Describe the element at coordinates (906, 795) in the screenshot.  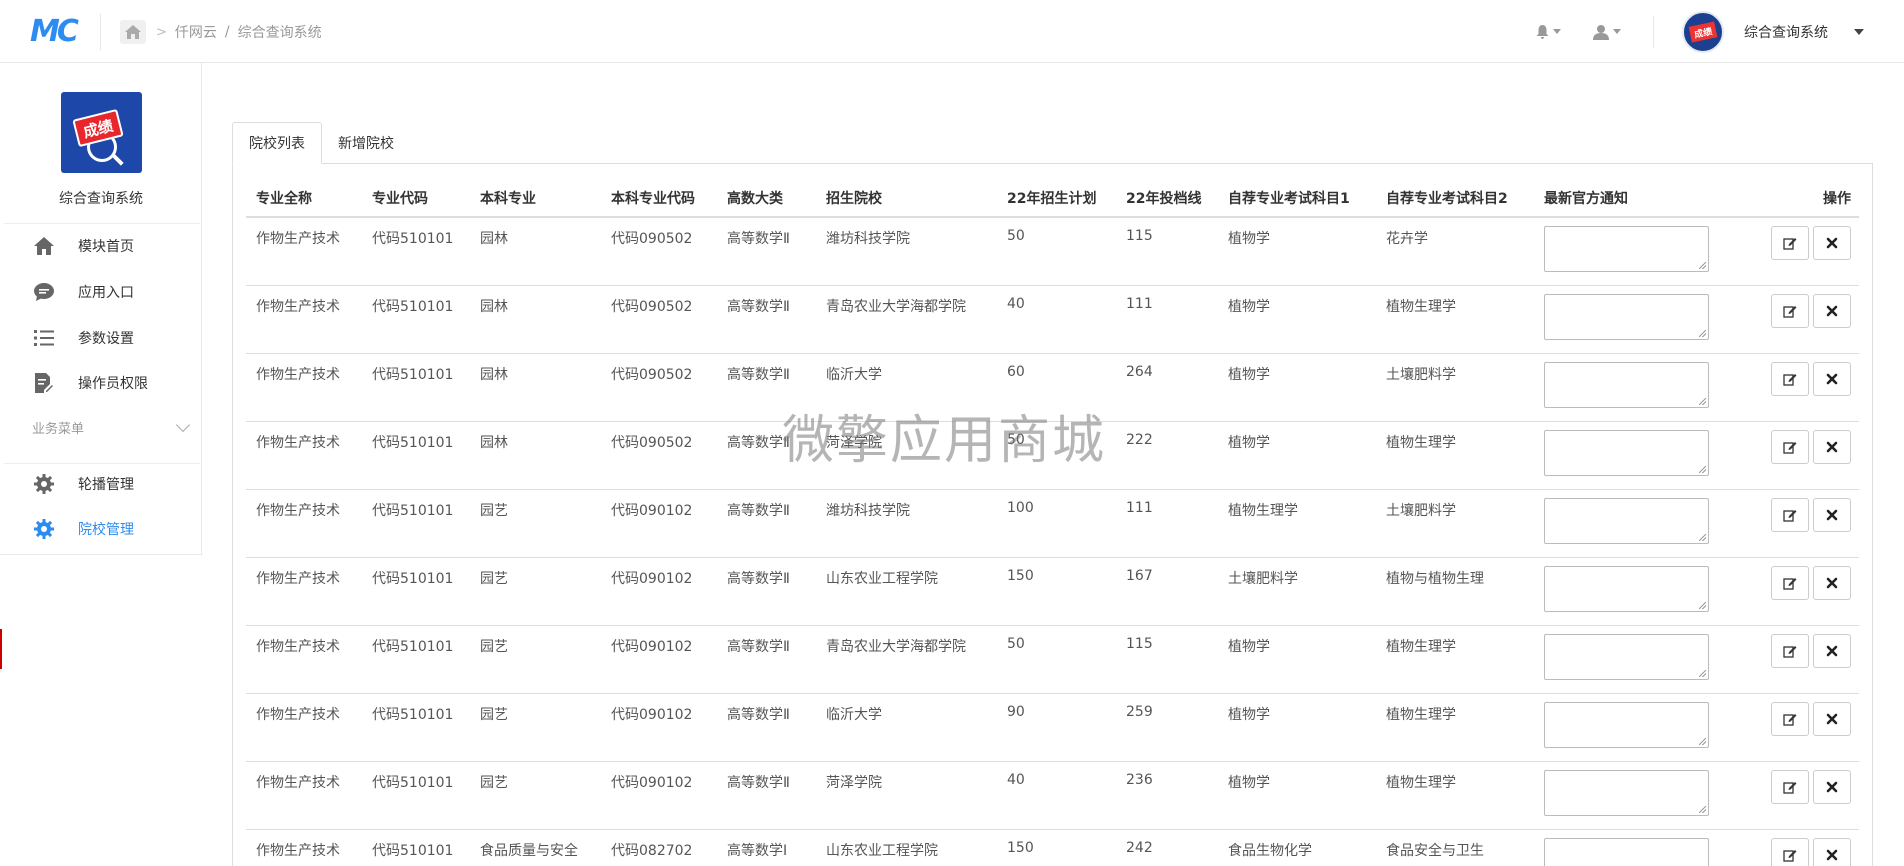
I see `table-cell: 菏泽学院` at that location.